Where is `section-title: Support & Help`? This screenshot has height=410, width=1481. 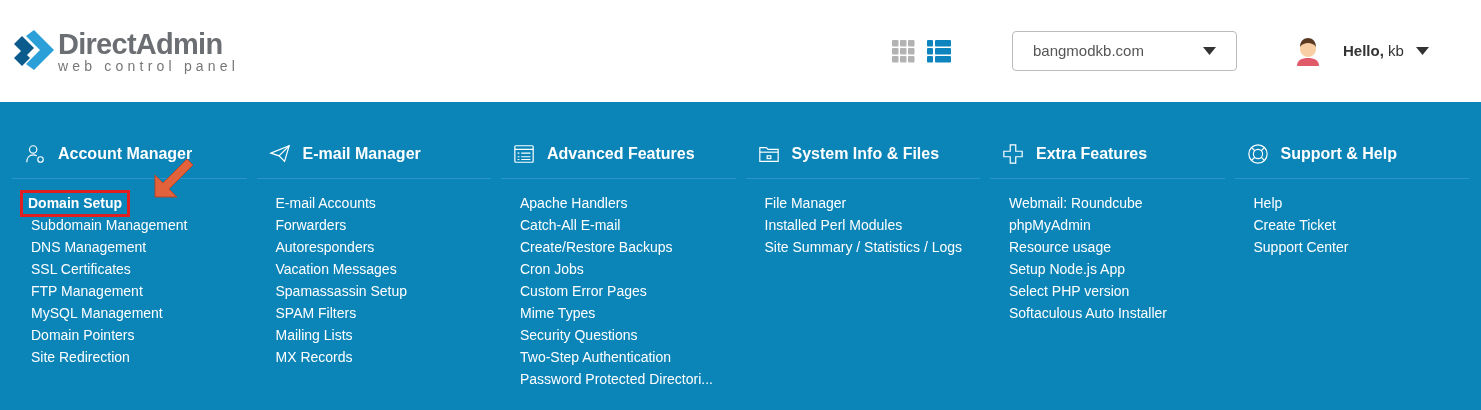 section-title: Support & Help is located at coordinates (1338, 154).